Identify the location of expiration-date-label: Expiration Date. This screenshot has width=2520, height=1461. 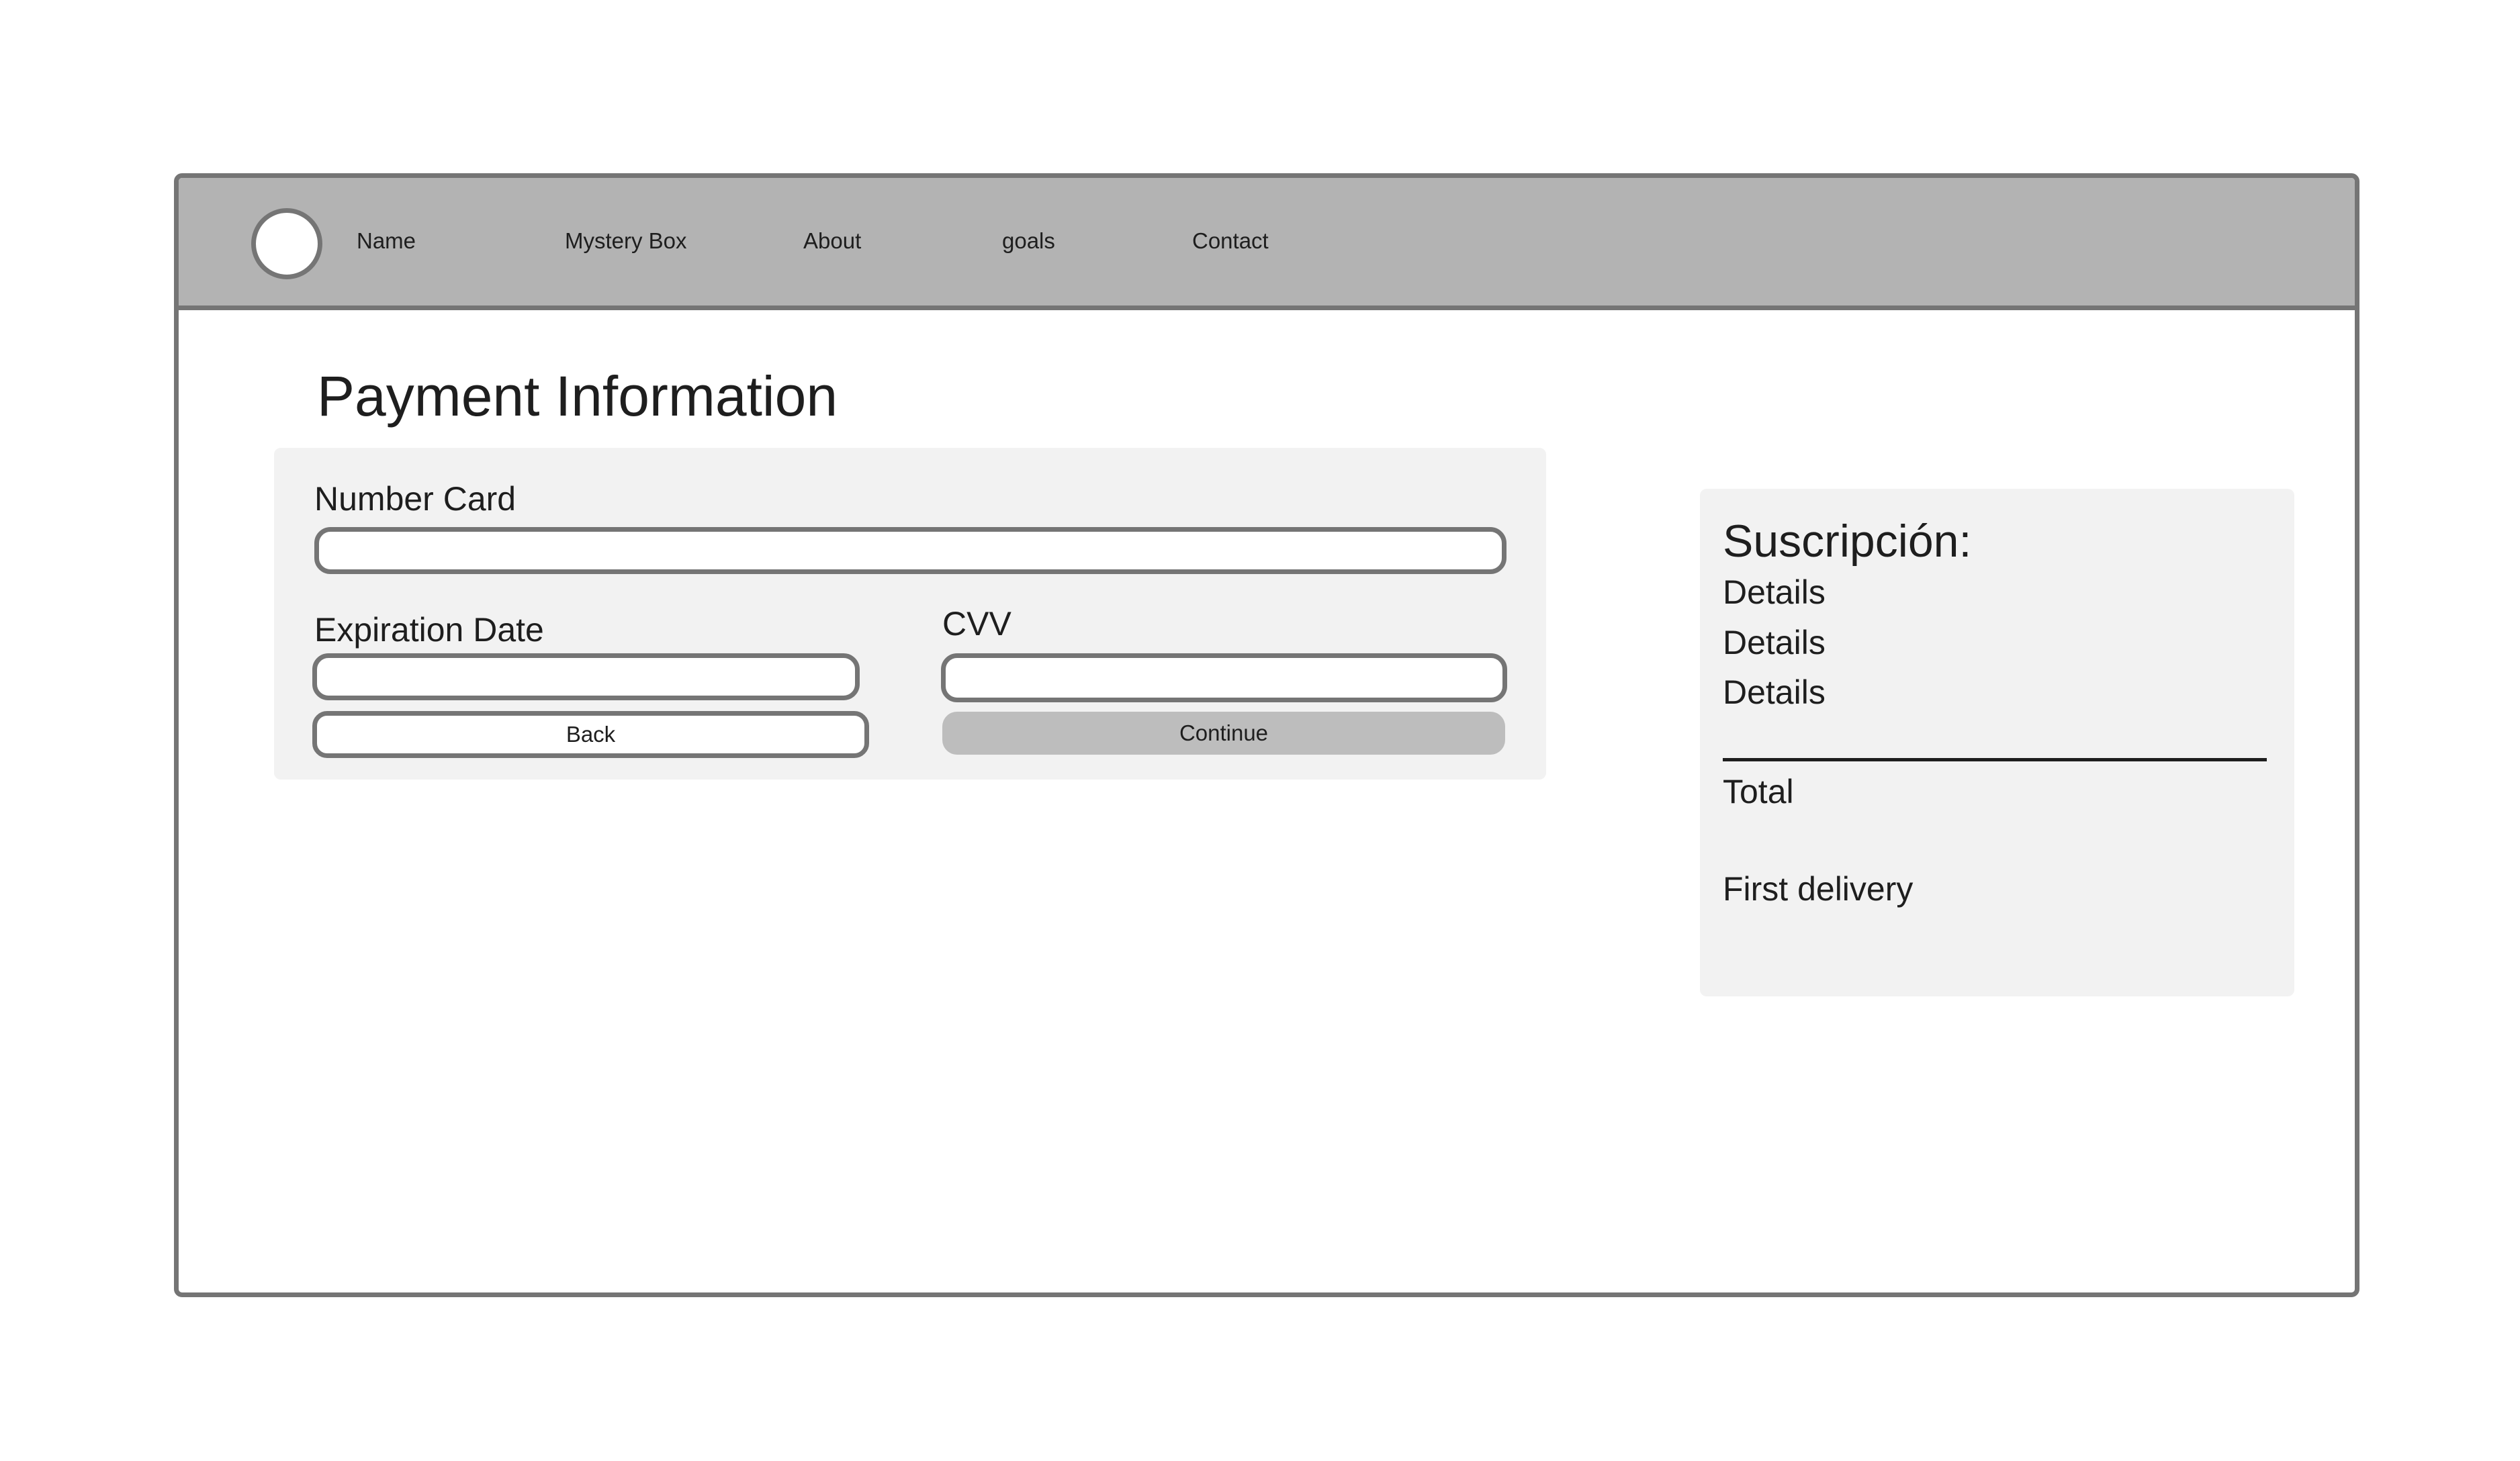
(429, 630).